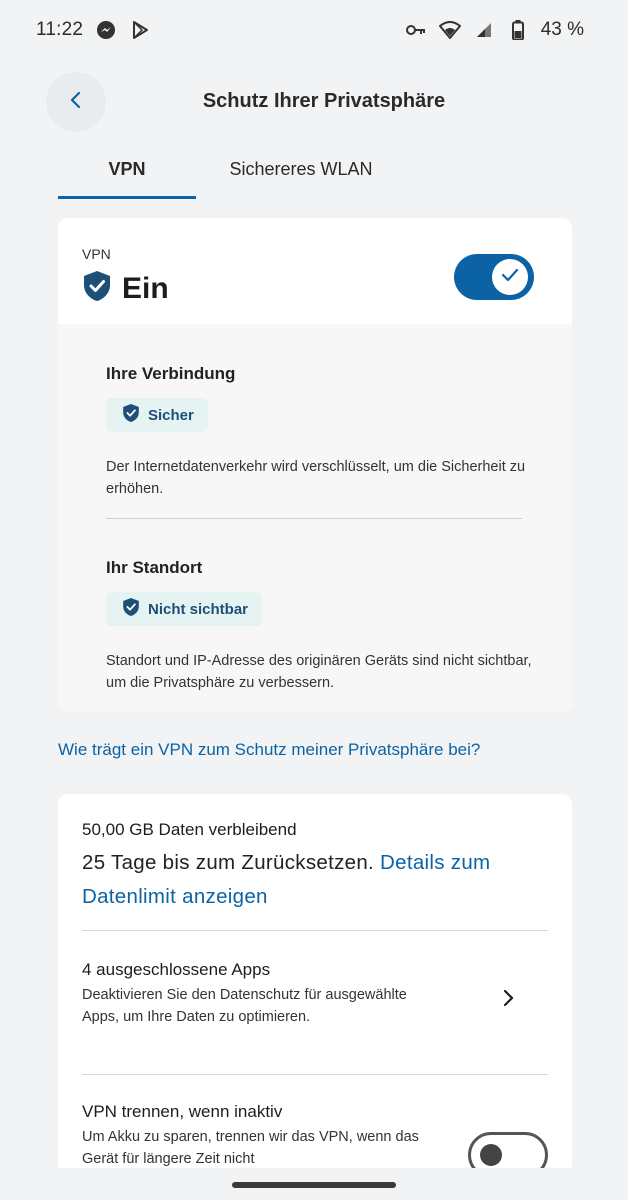  I want to click on status-right: 43 %, so click(494, 30).